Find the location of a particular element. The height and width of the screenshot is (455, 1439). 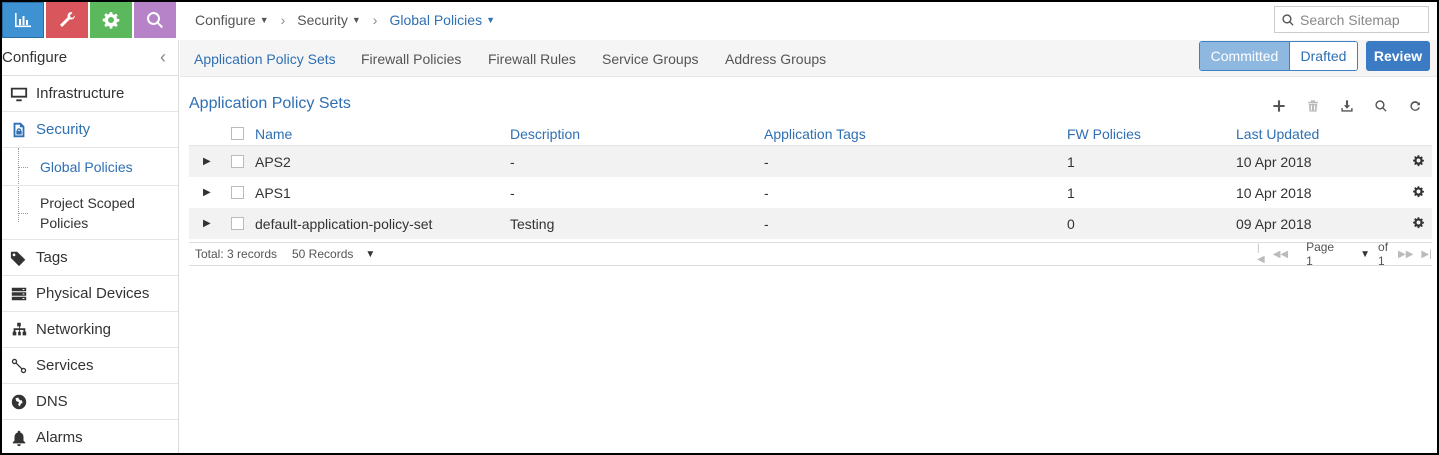

grid-search-button is located at coordinates (1381, 106).